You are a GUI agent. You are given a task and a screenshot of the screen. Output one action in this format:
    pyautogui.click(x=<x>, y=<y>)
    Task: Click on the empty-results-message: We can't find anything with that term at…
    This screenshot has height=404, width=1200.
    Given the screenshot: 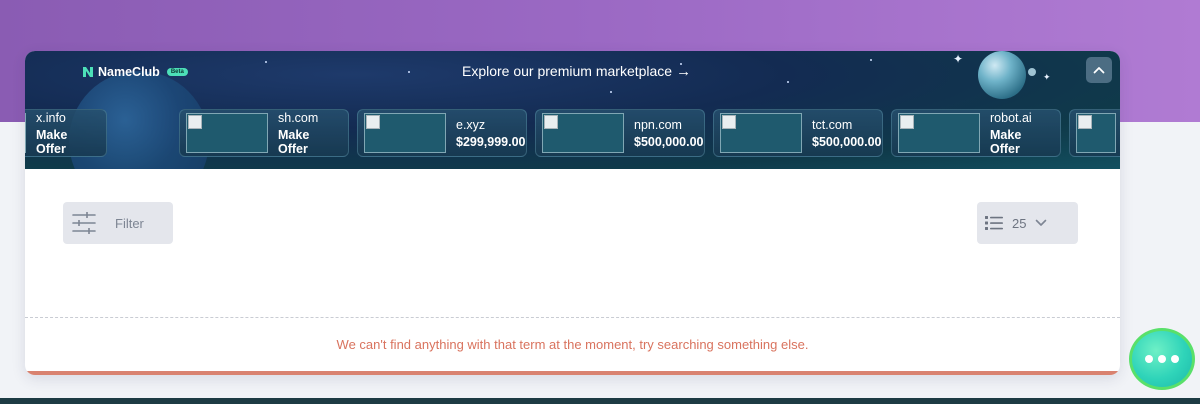 What is the action you would take?
    pyautogui.click(x=572, y=344)
    